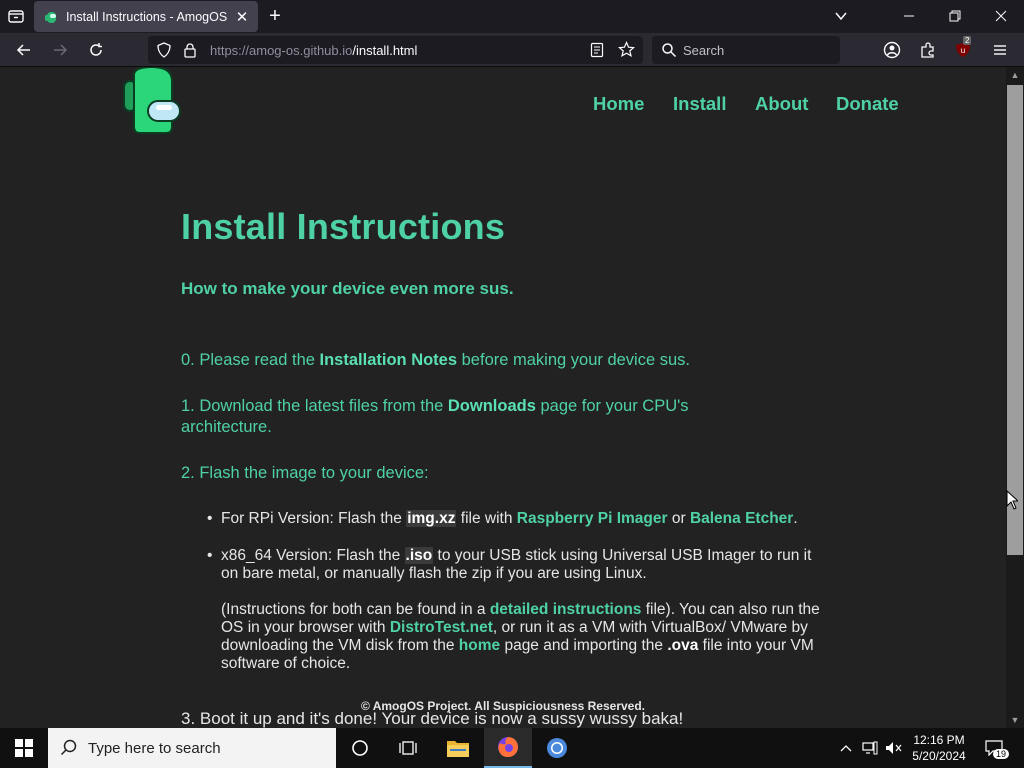 This screenshot has width=1024, height=768. What do you see at coordinates (69, 750) in the screenshot?
I see `taskbar-search-icon` at bounding box center [69, 750].